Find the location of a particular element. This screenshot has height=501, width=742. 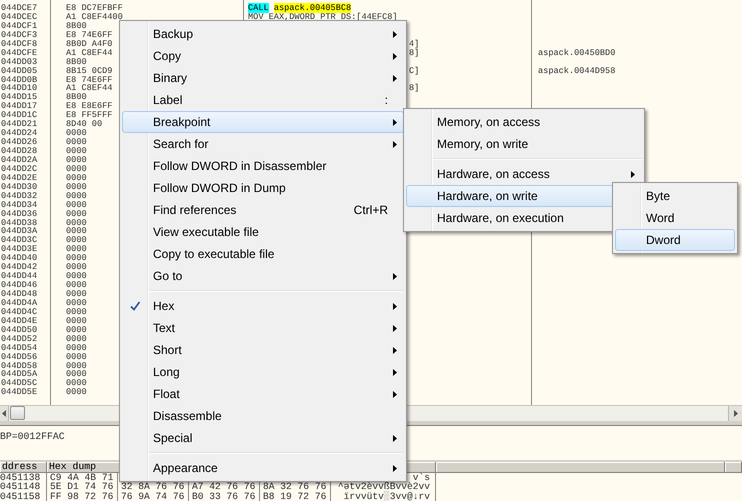

hex-cell: E8 E8E6FF is located at coordinates (89, 106).